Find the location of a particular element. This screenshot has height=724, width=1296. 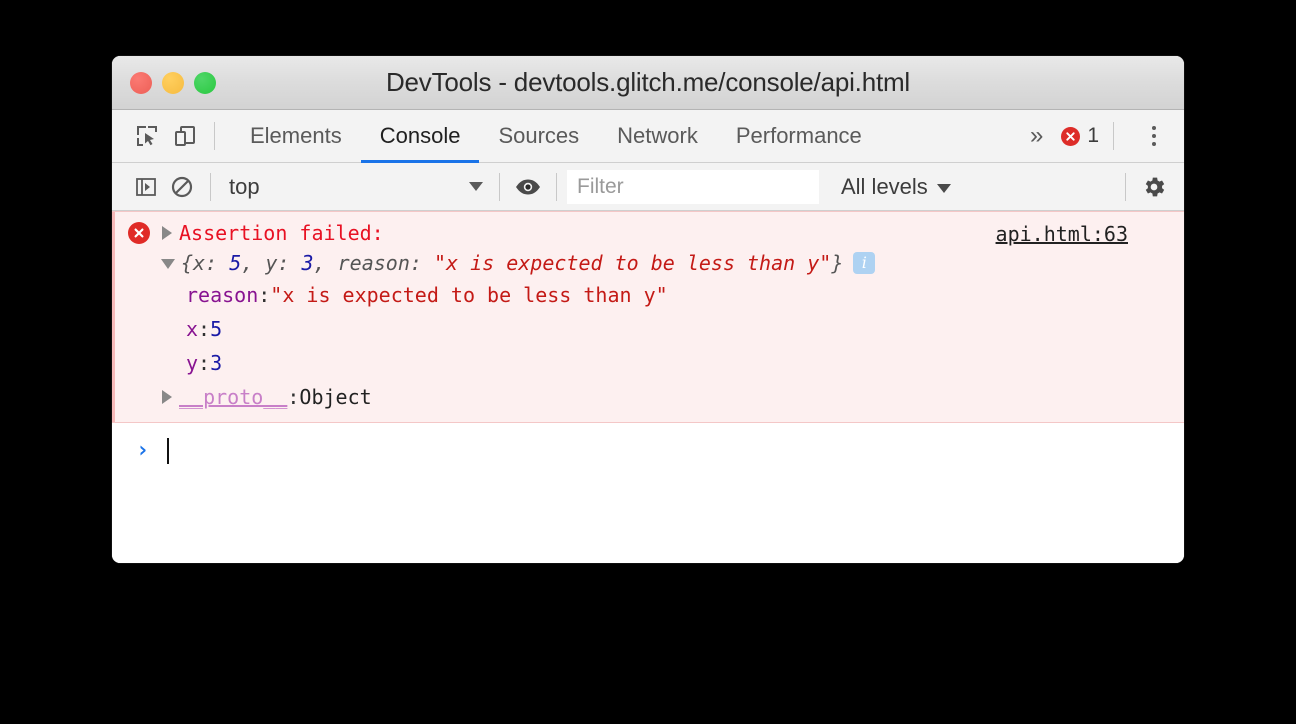

log-levels-label: All levels is located at coordinates (884, 186).